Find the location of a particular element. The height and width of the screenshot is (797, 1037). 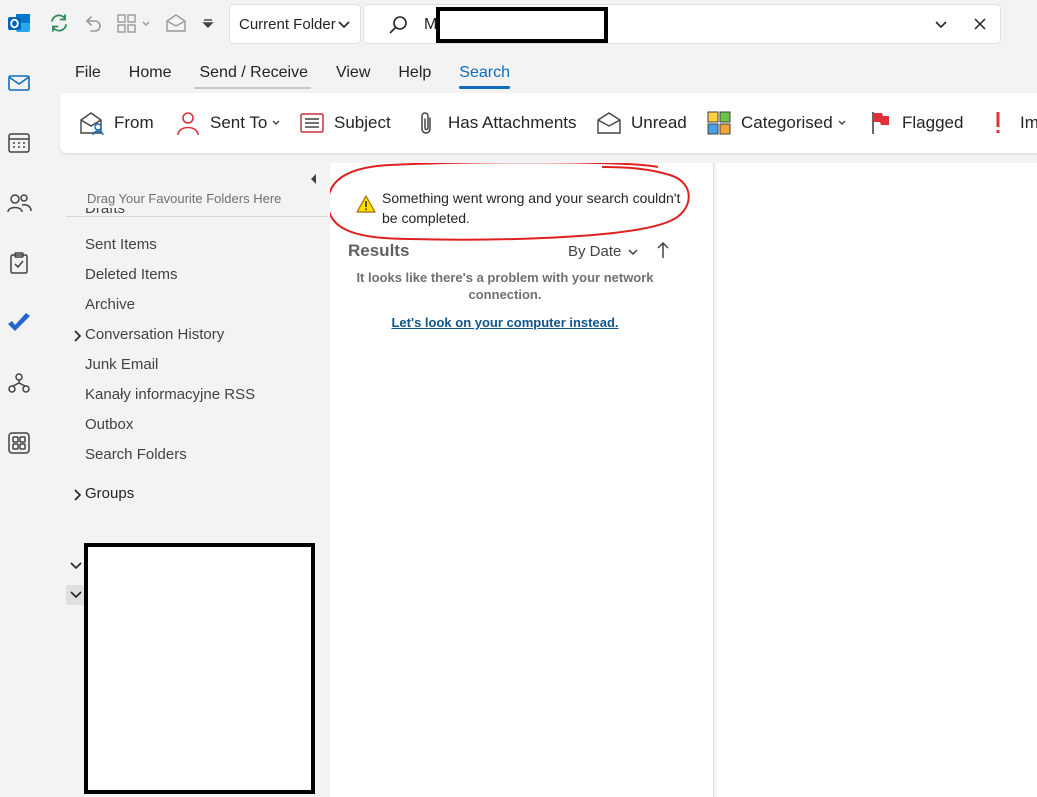

folder-item-label: Drafts is located at coordinates (105, 212).